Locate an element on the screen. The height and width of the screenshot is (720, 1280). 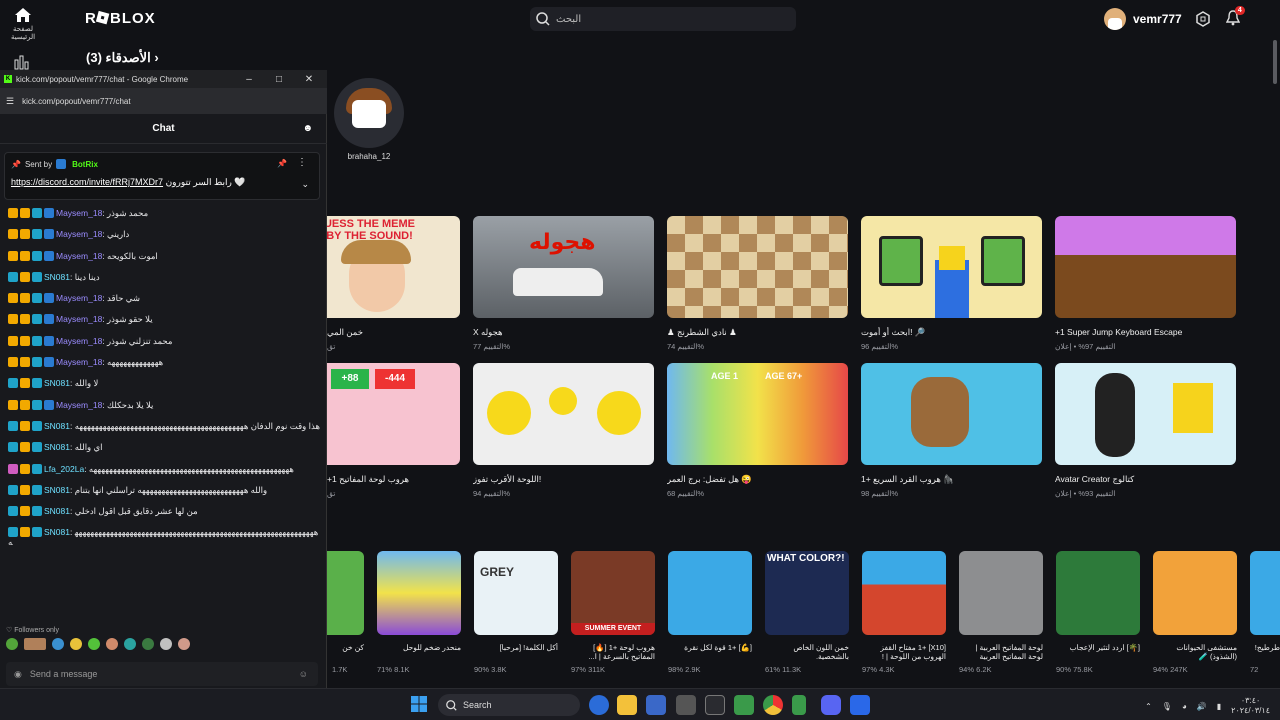
robux-icon is located at coordinates (1203, 19).